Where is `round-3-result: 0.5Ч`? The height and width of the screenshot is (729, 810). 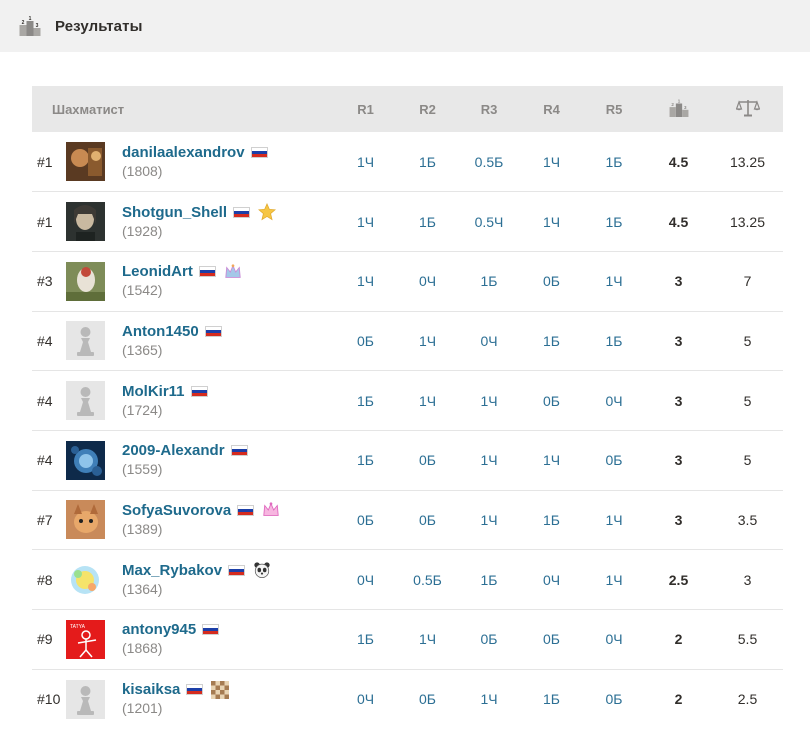
round-3-result: 0.5Ч is located at coordinates (489, 222).